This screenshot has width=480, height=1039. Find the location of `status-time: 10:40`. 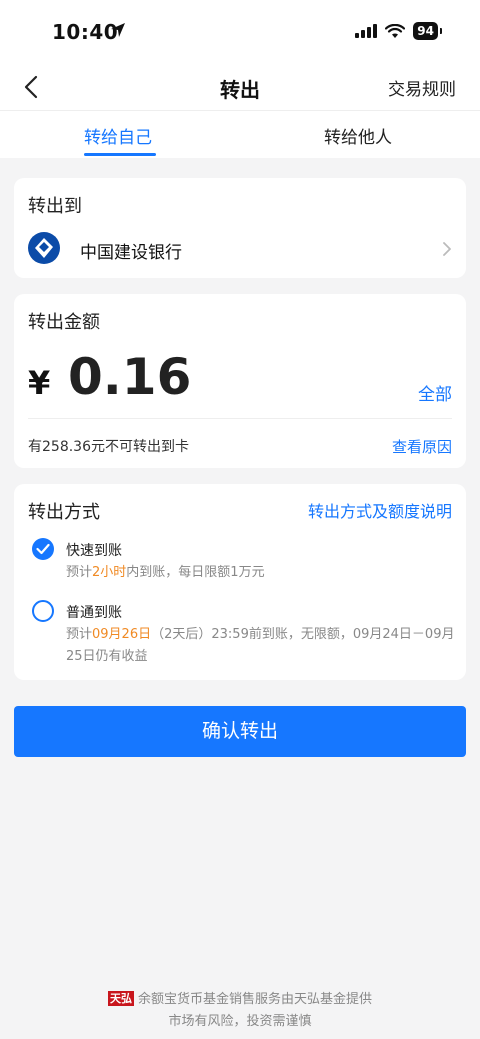

status-time: 10:40 is located at coordinates (85, 32).